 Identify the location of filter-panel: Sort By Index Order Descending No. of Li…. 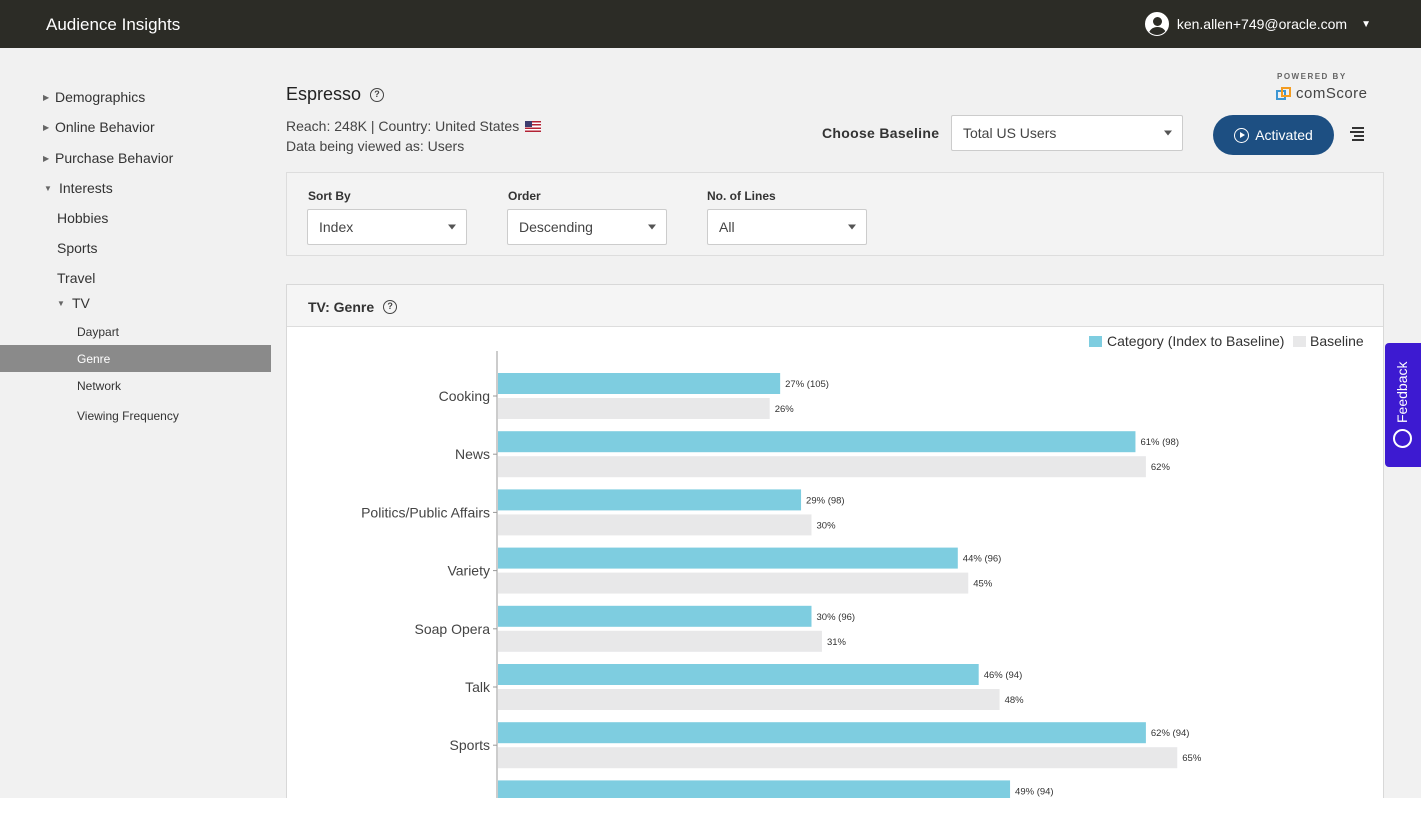
(835, 214).